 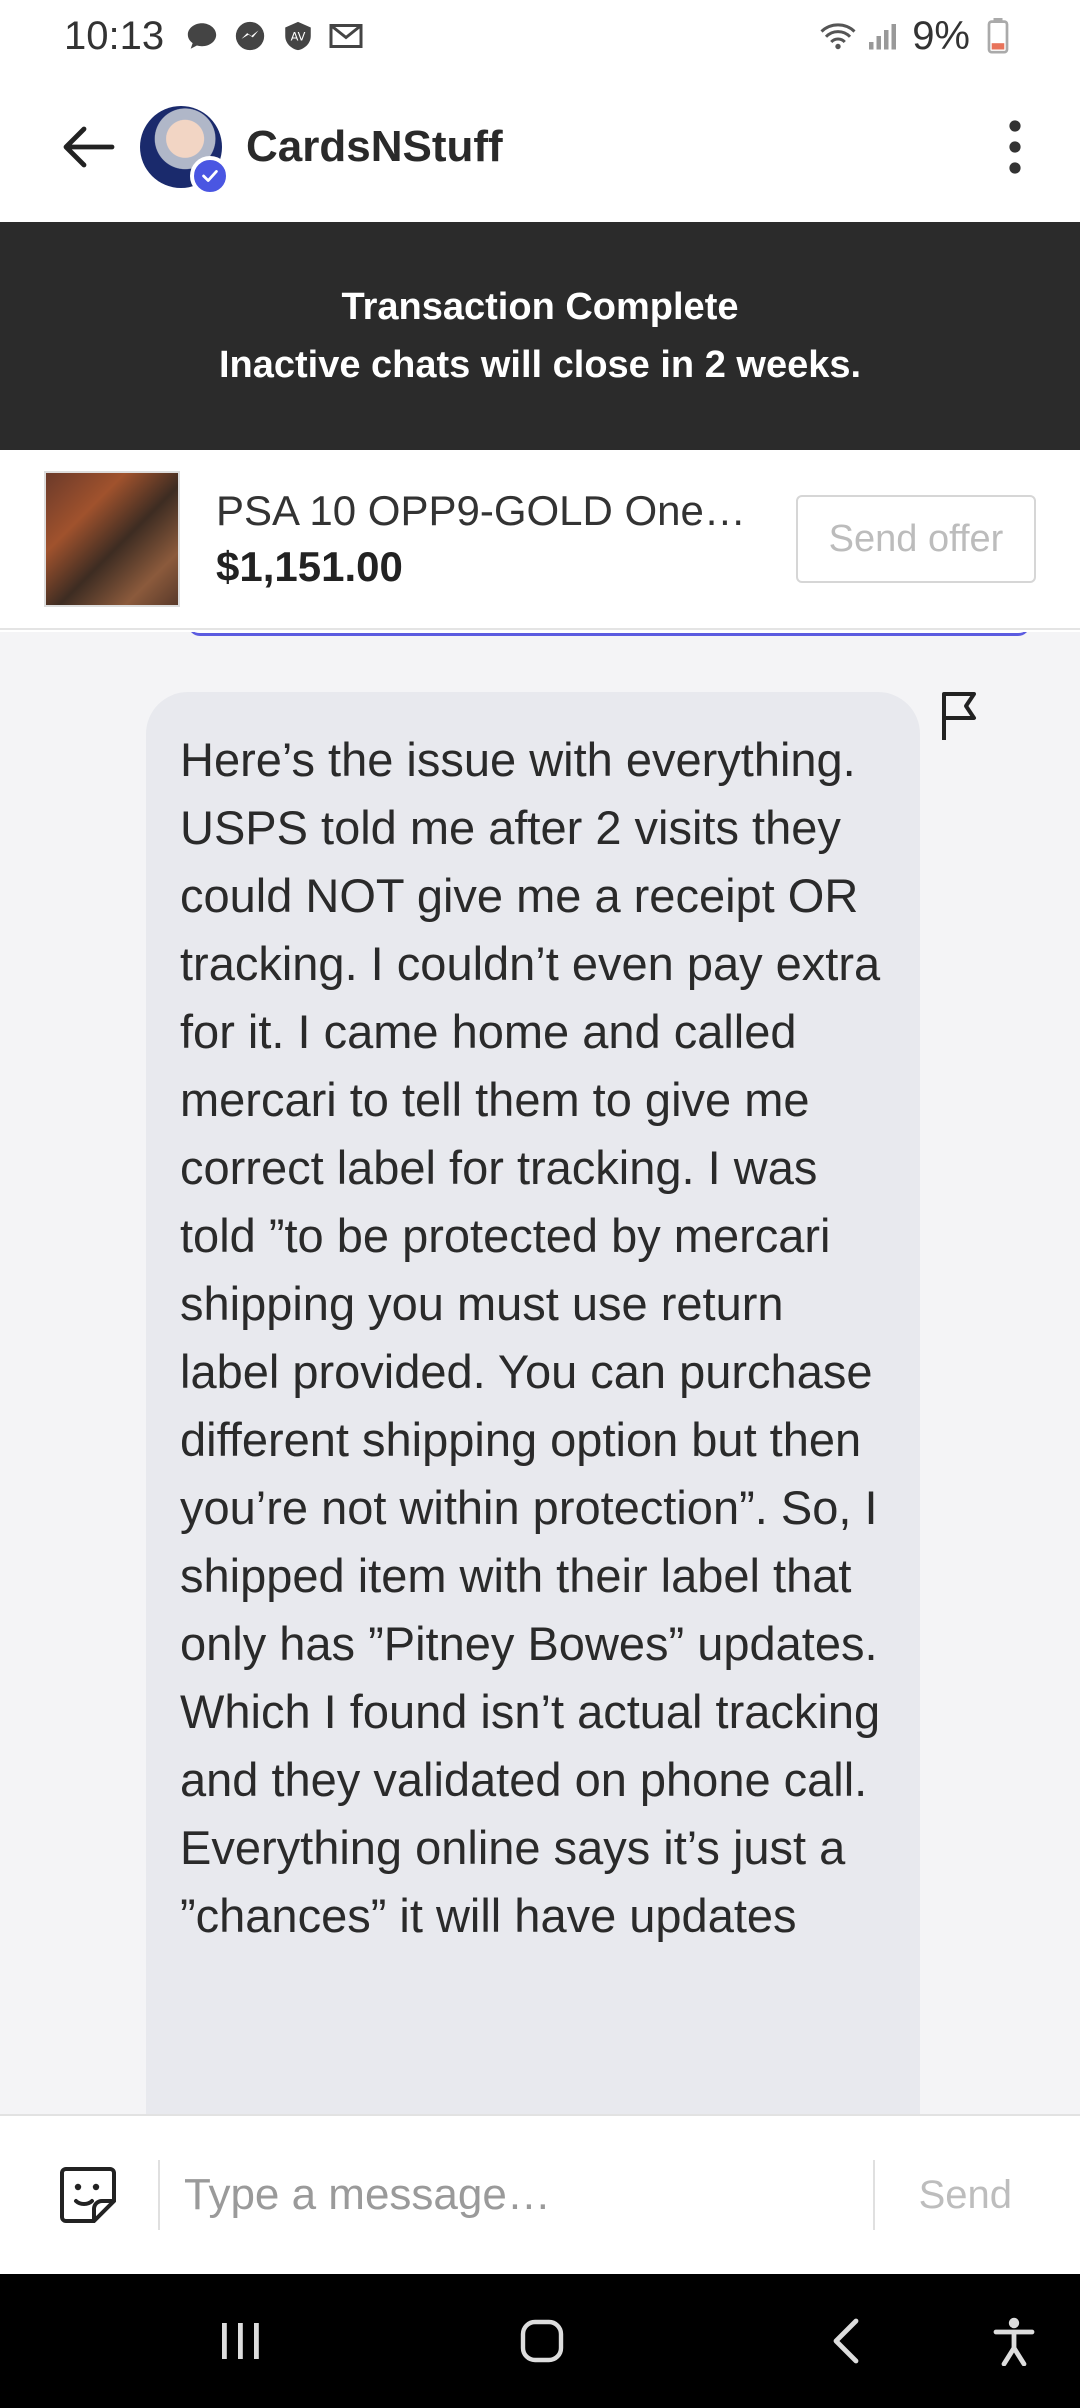 I want to click on accessibility-icon, so click(x=1014, y=2341).